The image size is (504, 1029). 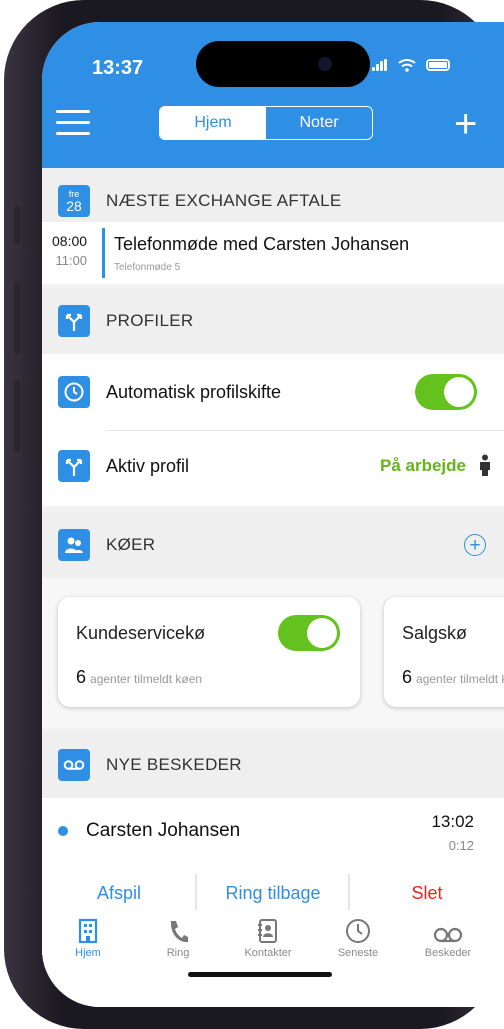 I want to click on queues-section-header: KØER +, so click(x=273, y=545).